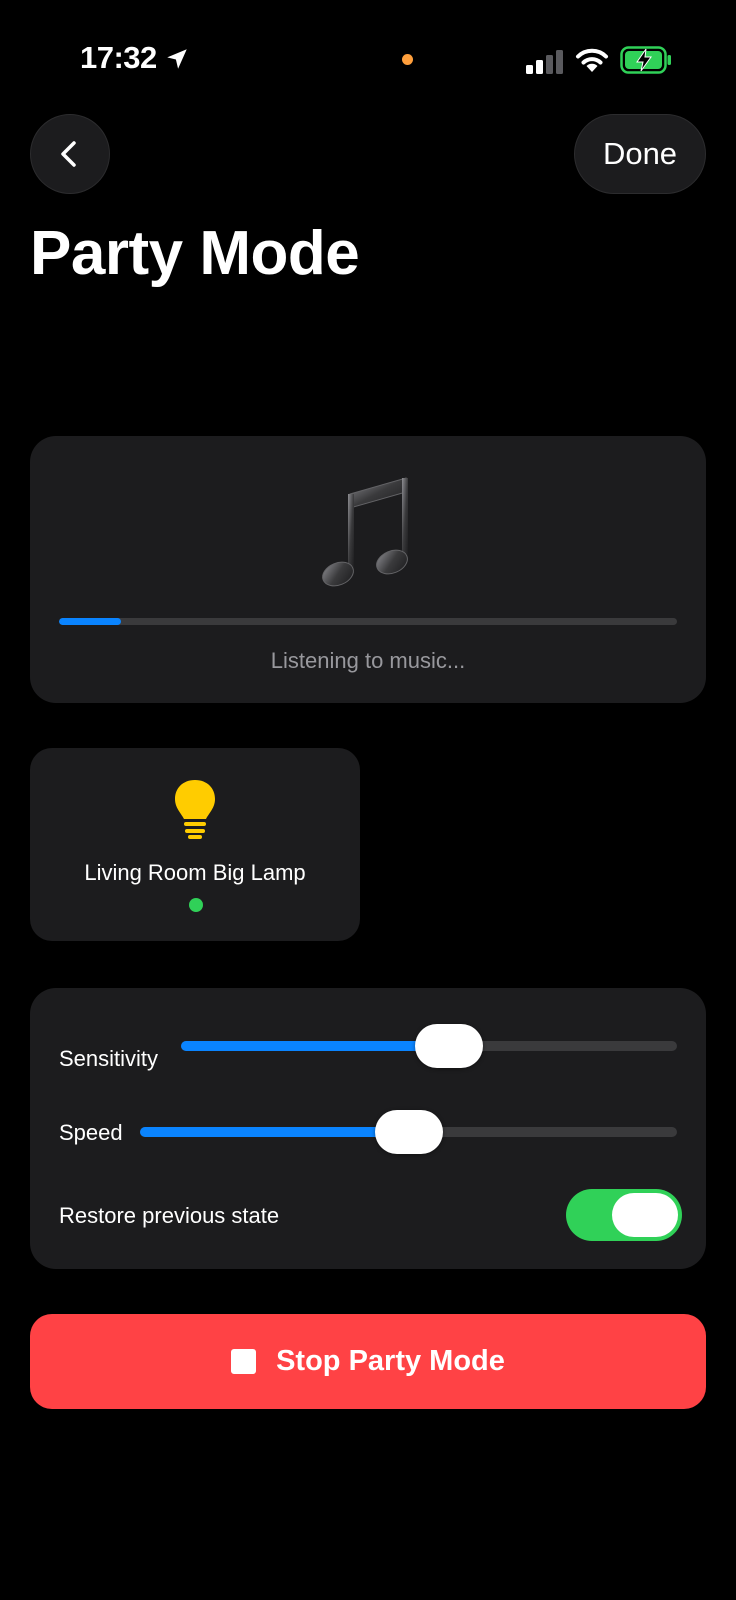 This screenshot has width=736, height=1600. What do you see at coordinates (645, 60) in the screenshot?
I see `battery-charging-icon` at bounding box center [645, 60].